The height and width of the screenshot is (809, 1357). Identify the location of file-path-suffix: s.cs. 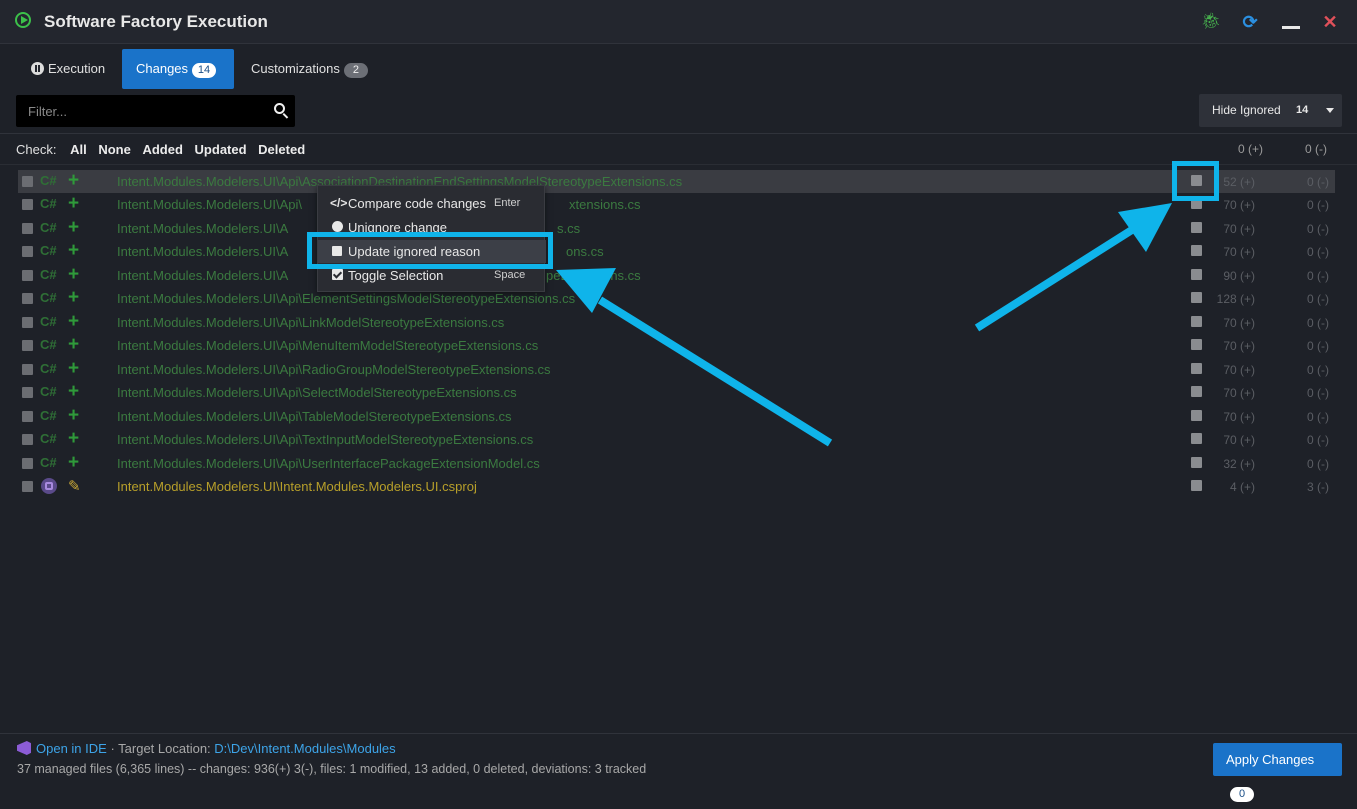
(569, 228).